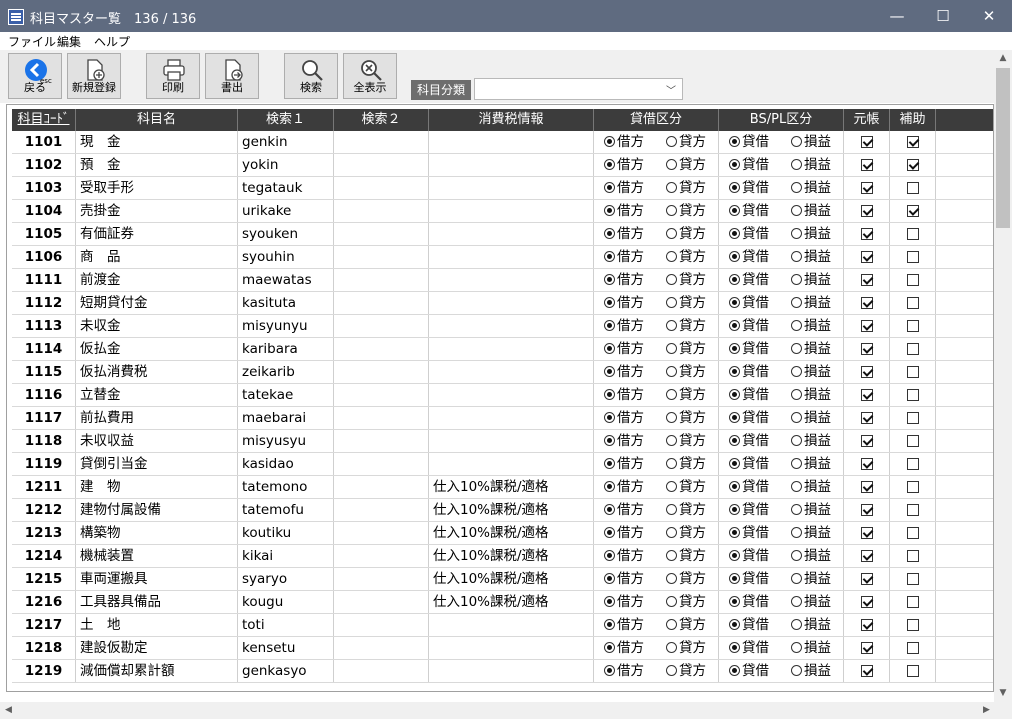 The image size is (1012, 719). What do you see at coordinates (157, 602) in the screenshot?
I see `account-name: 工具器具備品` at bounding box center [157, 602].